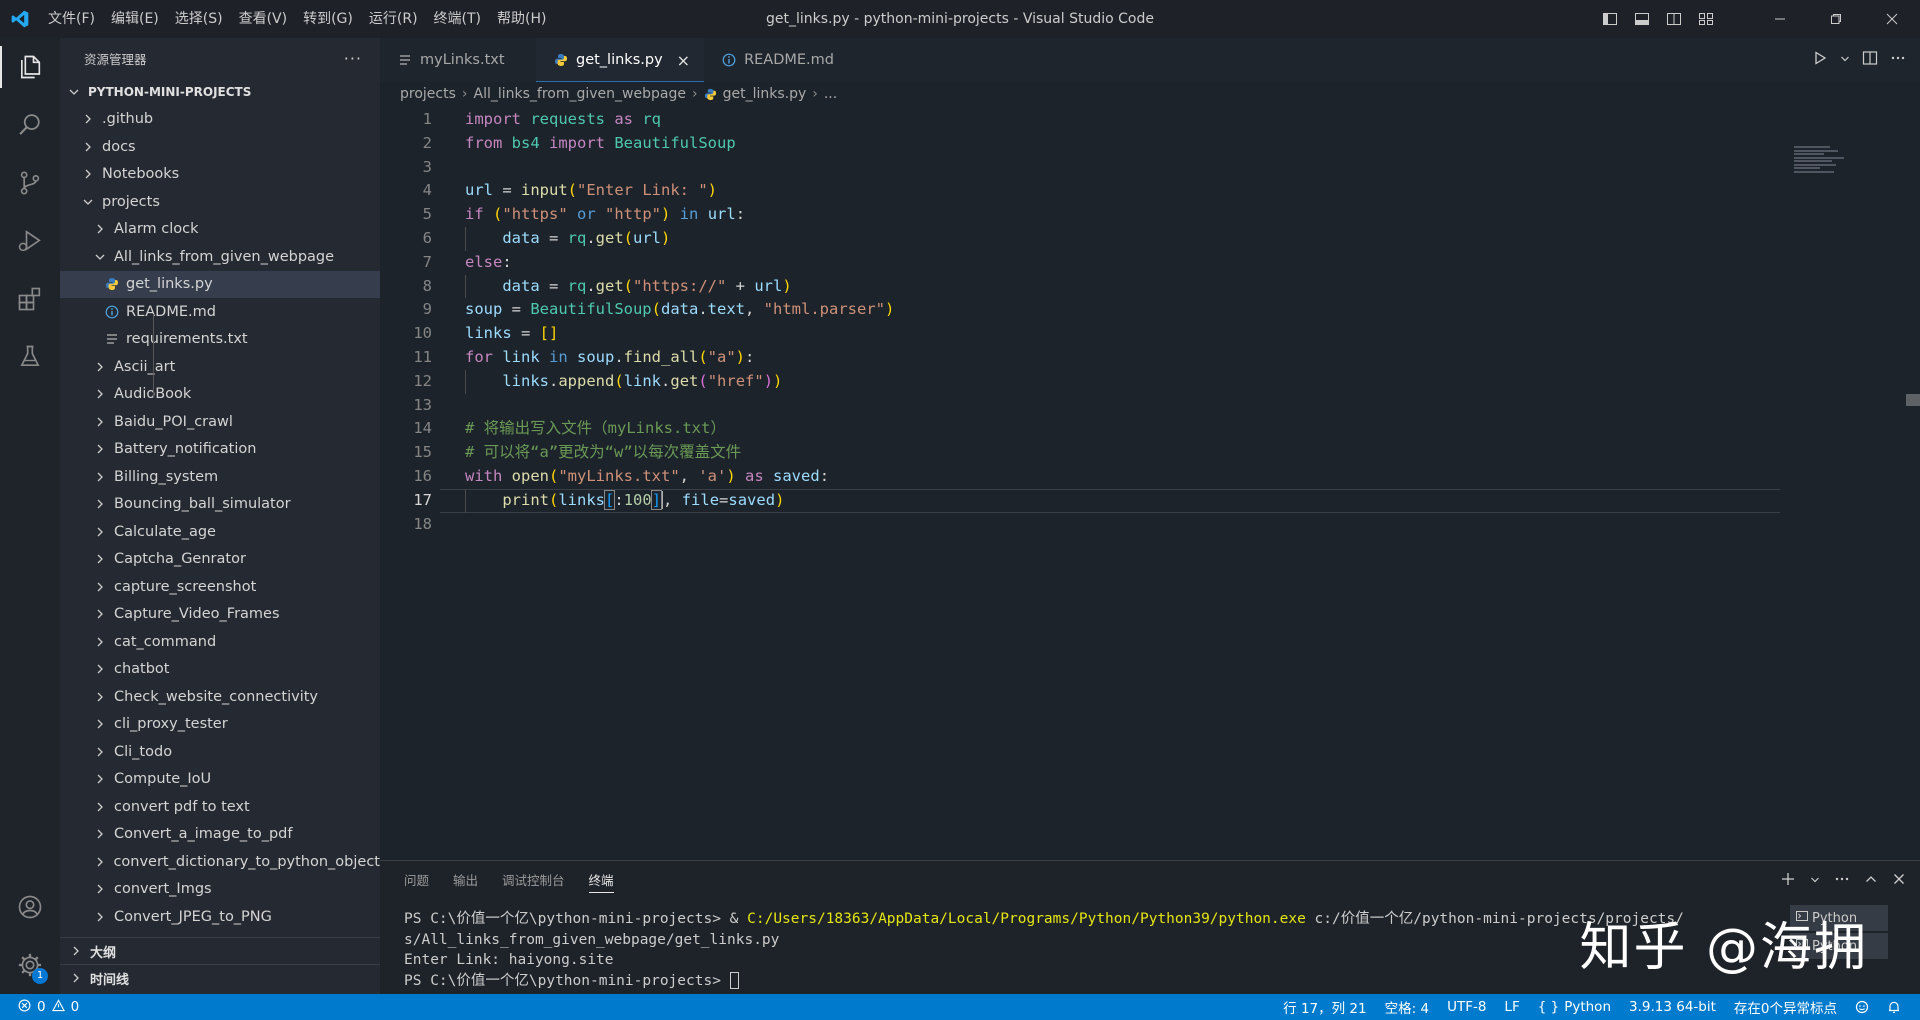 Image resolution: width=1920 pixels, height=1020 pixels. I want to click on tree-folder: All_links_from_given_webpage, so click(220, 257).